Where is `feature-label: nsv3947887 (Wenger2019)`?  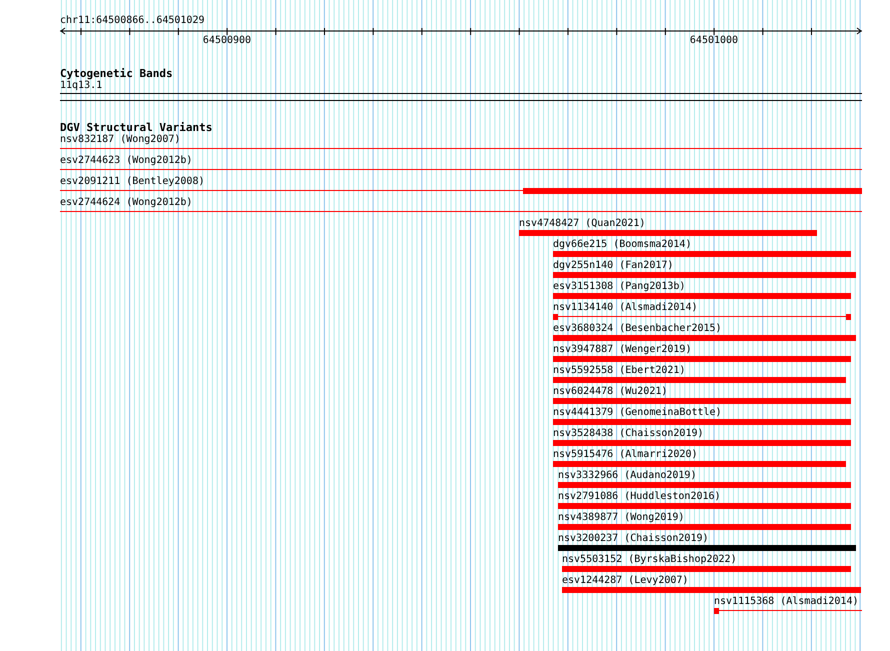 feature-label: nsv3947887 (Wenger2019) is located at coordinates (622, 350).